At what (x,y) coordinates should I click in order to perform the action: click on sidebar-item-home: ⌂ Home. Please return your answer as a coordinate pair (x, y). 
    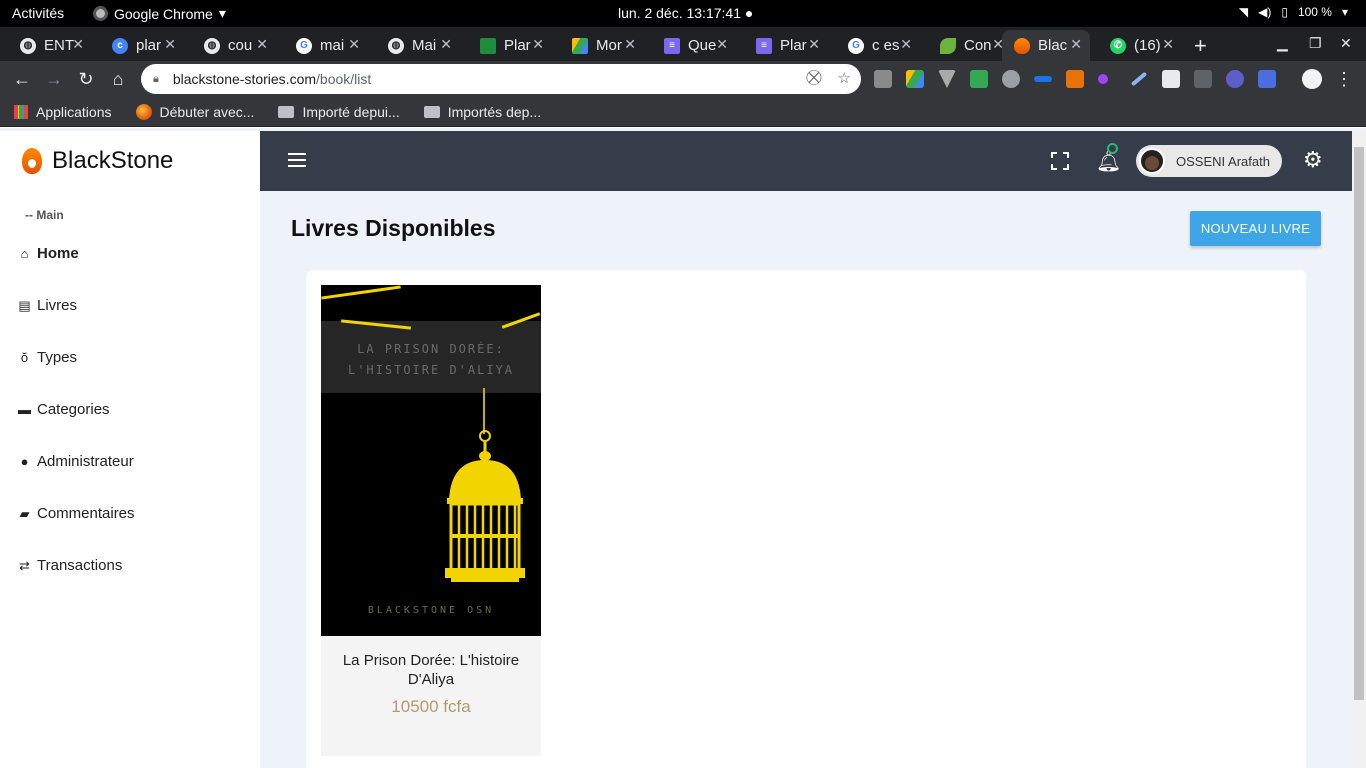
    Looking at the image, I should click on (48, 253).